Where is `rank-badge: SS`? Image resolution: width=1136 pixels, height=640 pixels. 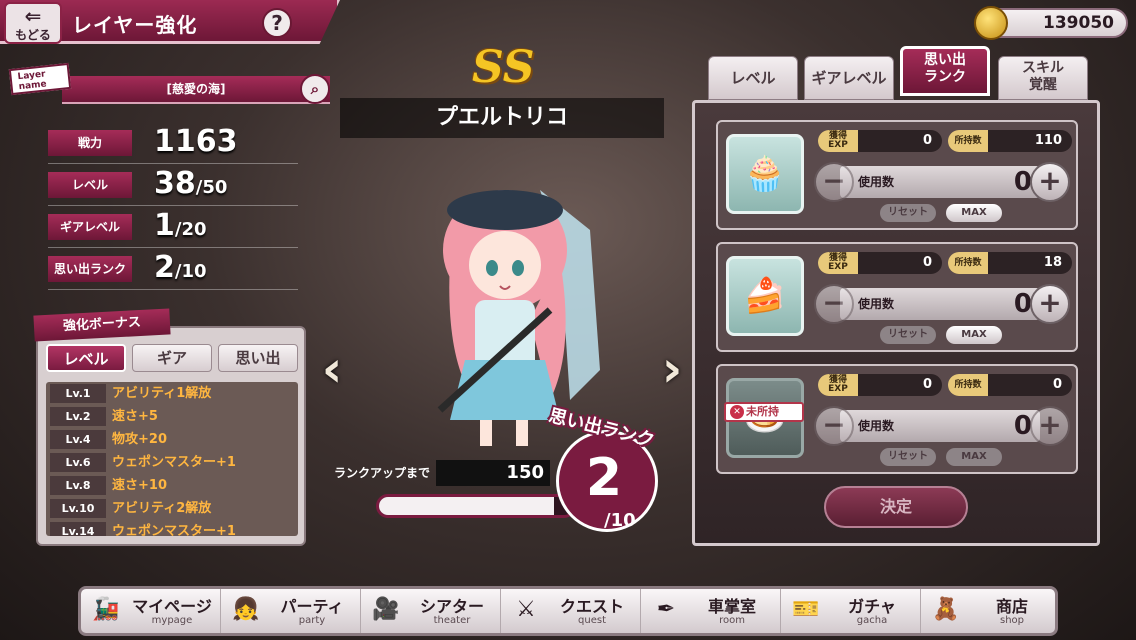
rank-badge: SS is located at coordinates (503, 67).